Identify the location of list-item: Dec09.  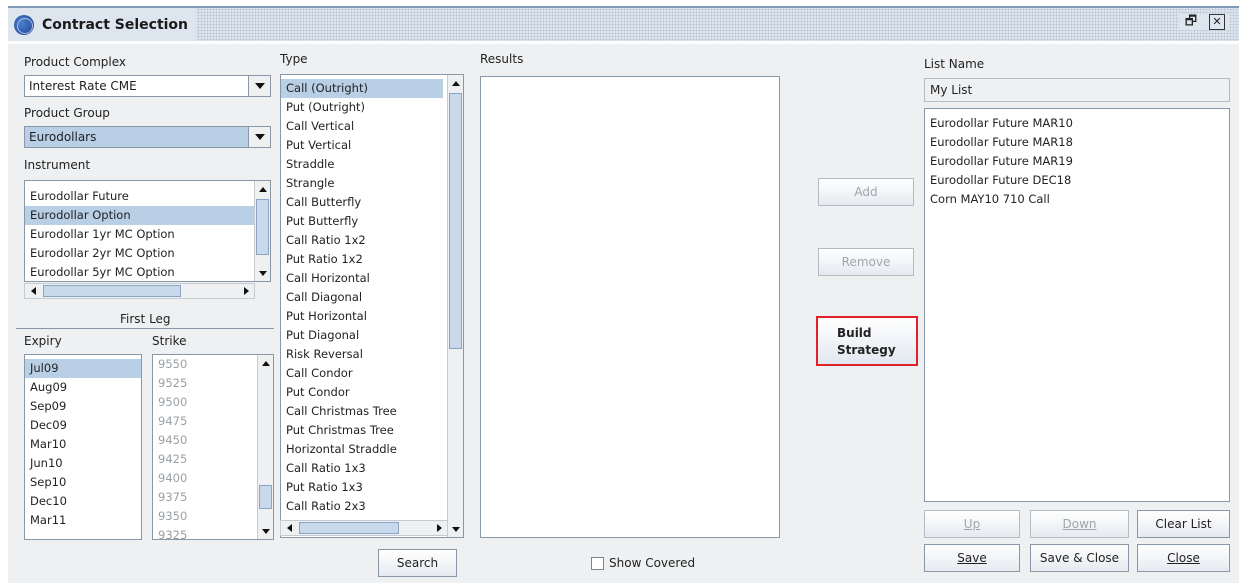
(83, 425).